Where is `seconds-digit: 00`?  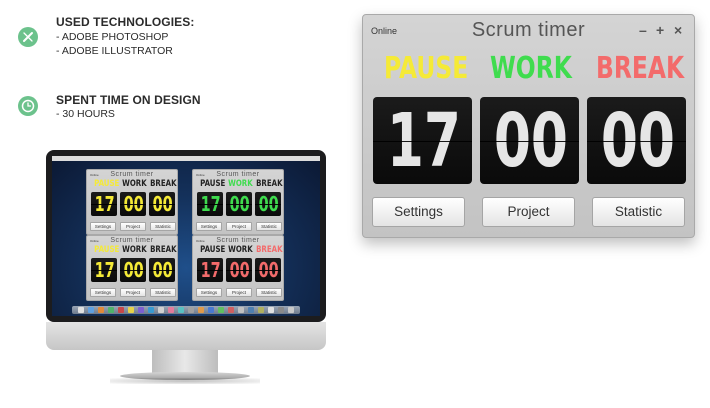 seconds-digit: 00 is located at coordinates (636, 140).